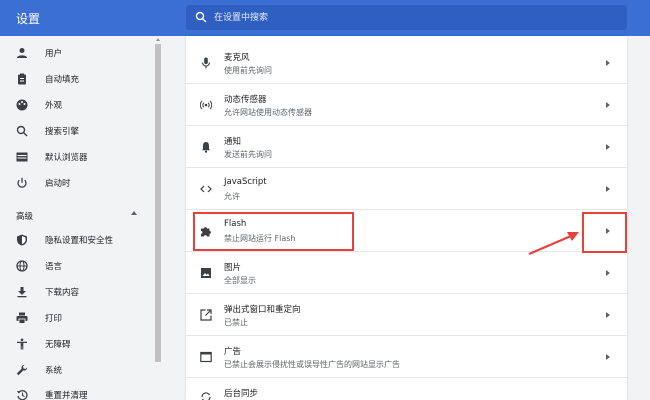  What do you see at coordinates (22, 266) in the screenshot?
I see `globe-icon` at bounding box center [22, 266].